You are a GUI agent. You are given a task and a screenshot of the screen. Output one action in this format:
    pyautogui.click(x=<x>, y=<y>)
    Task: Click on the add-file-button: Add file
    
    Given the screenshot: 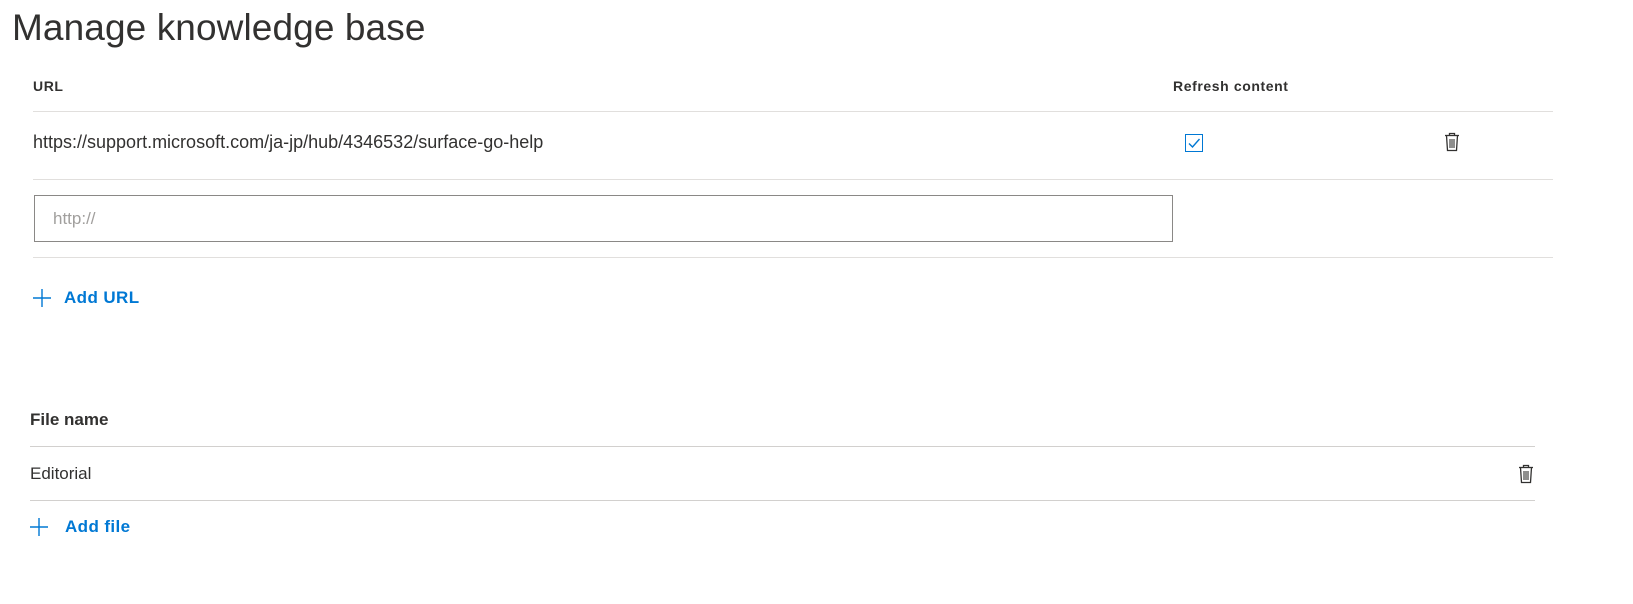 What is the action you would take?
    pyautogui.click(x=80, y=527)
    